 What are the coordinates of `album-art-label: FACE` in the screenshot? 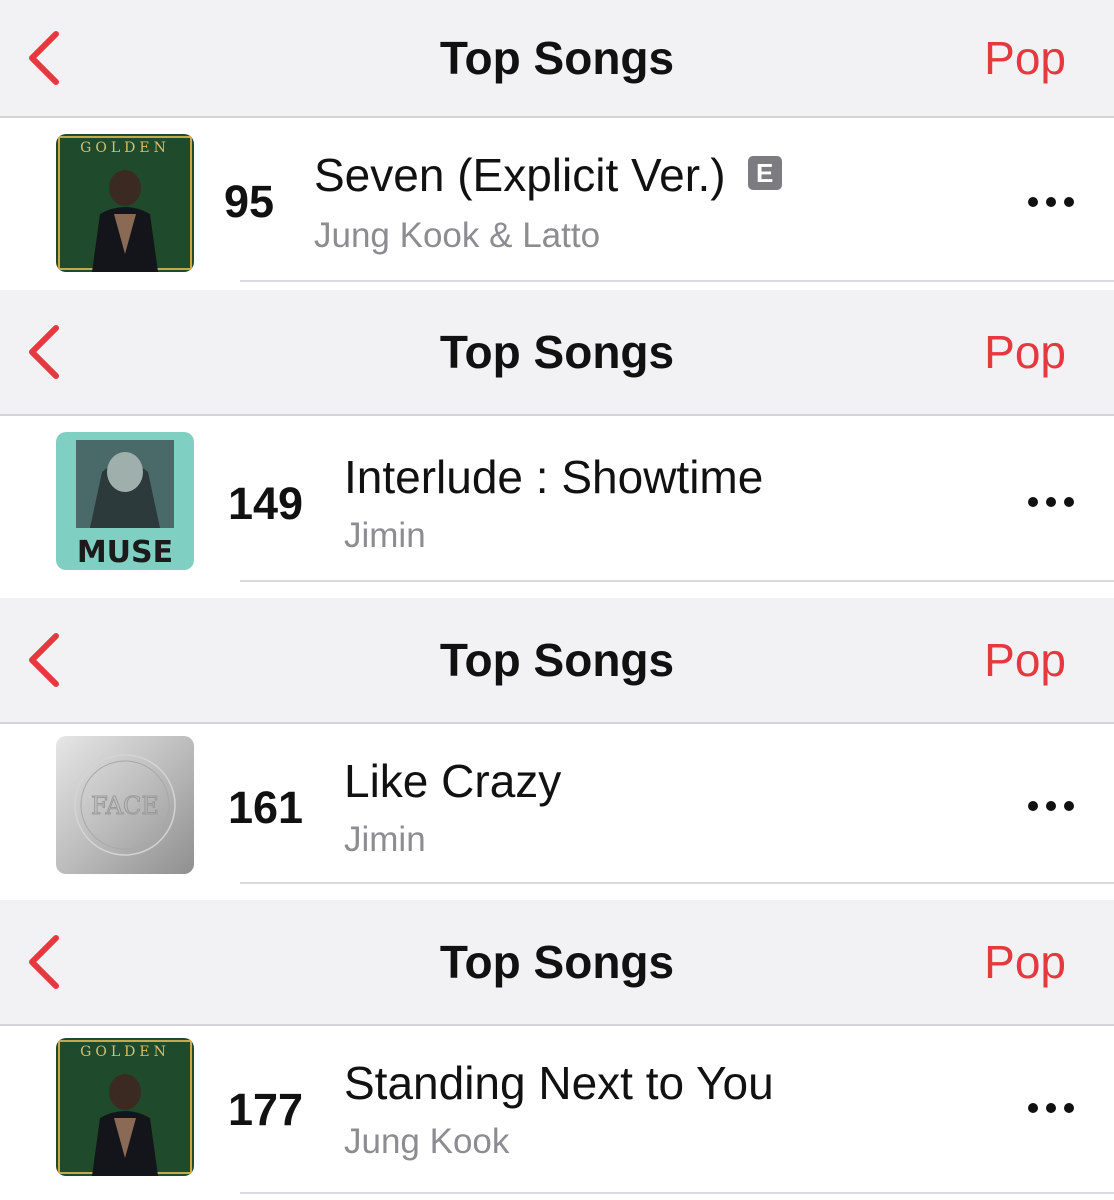 It's located at (125, 806).